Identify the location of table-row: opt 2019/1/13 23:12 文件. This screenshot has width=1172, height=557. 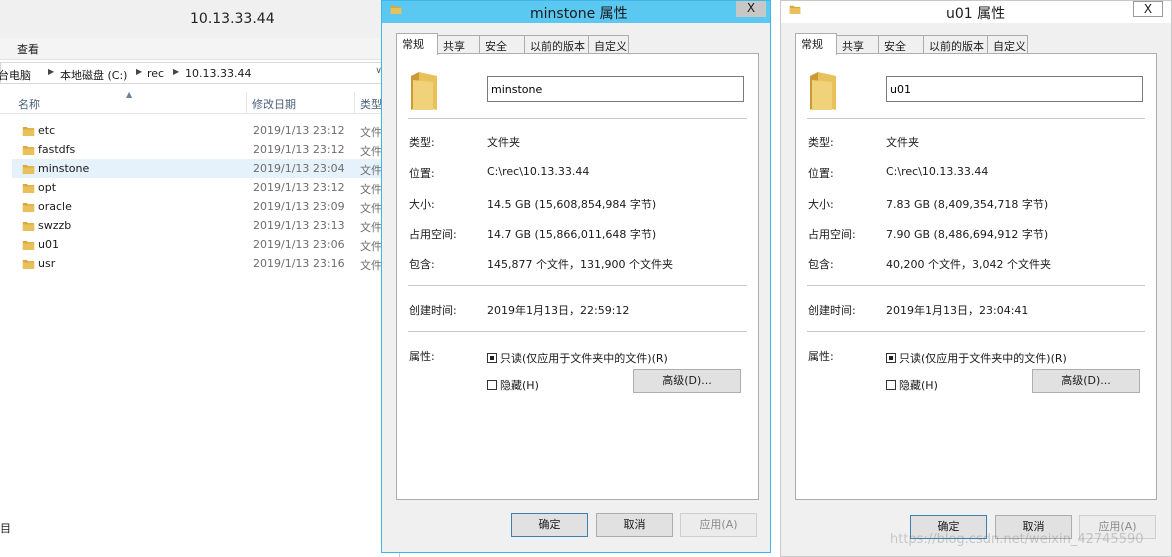
(205, 187).